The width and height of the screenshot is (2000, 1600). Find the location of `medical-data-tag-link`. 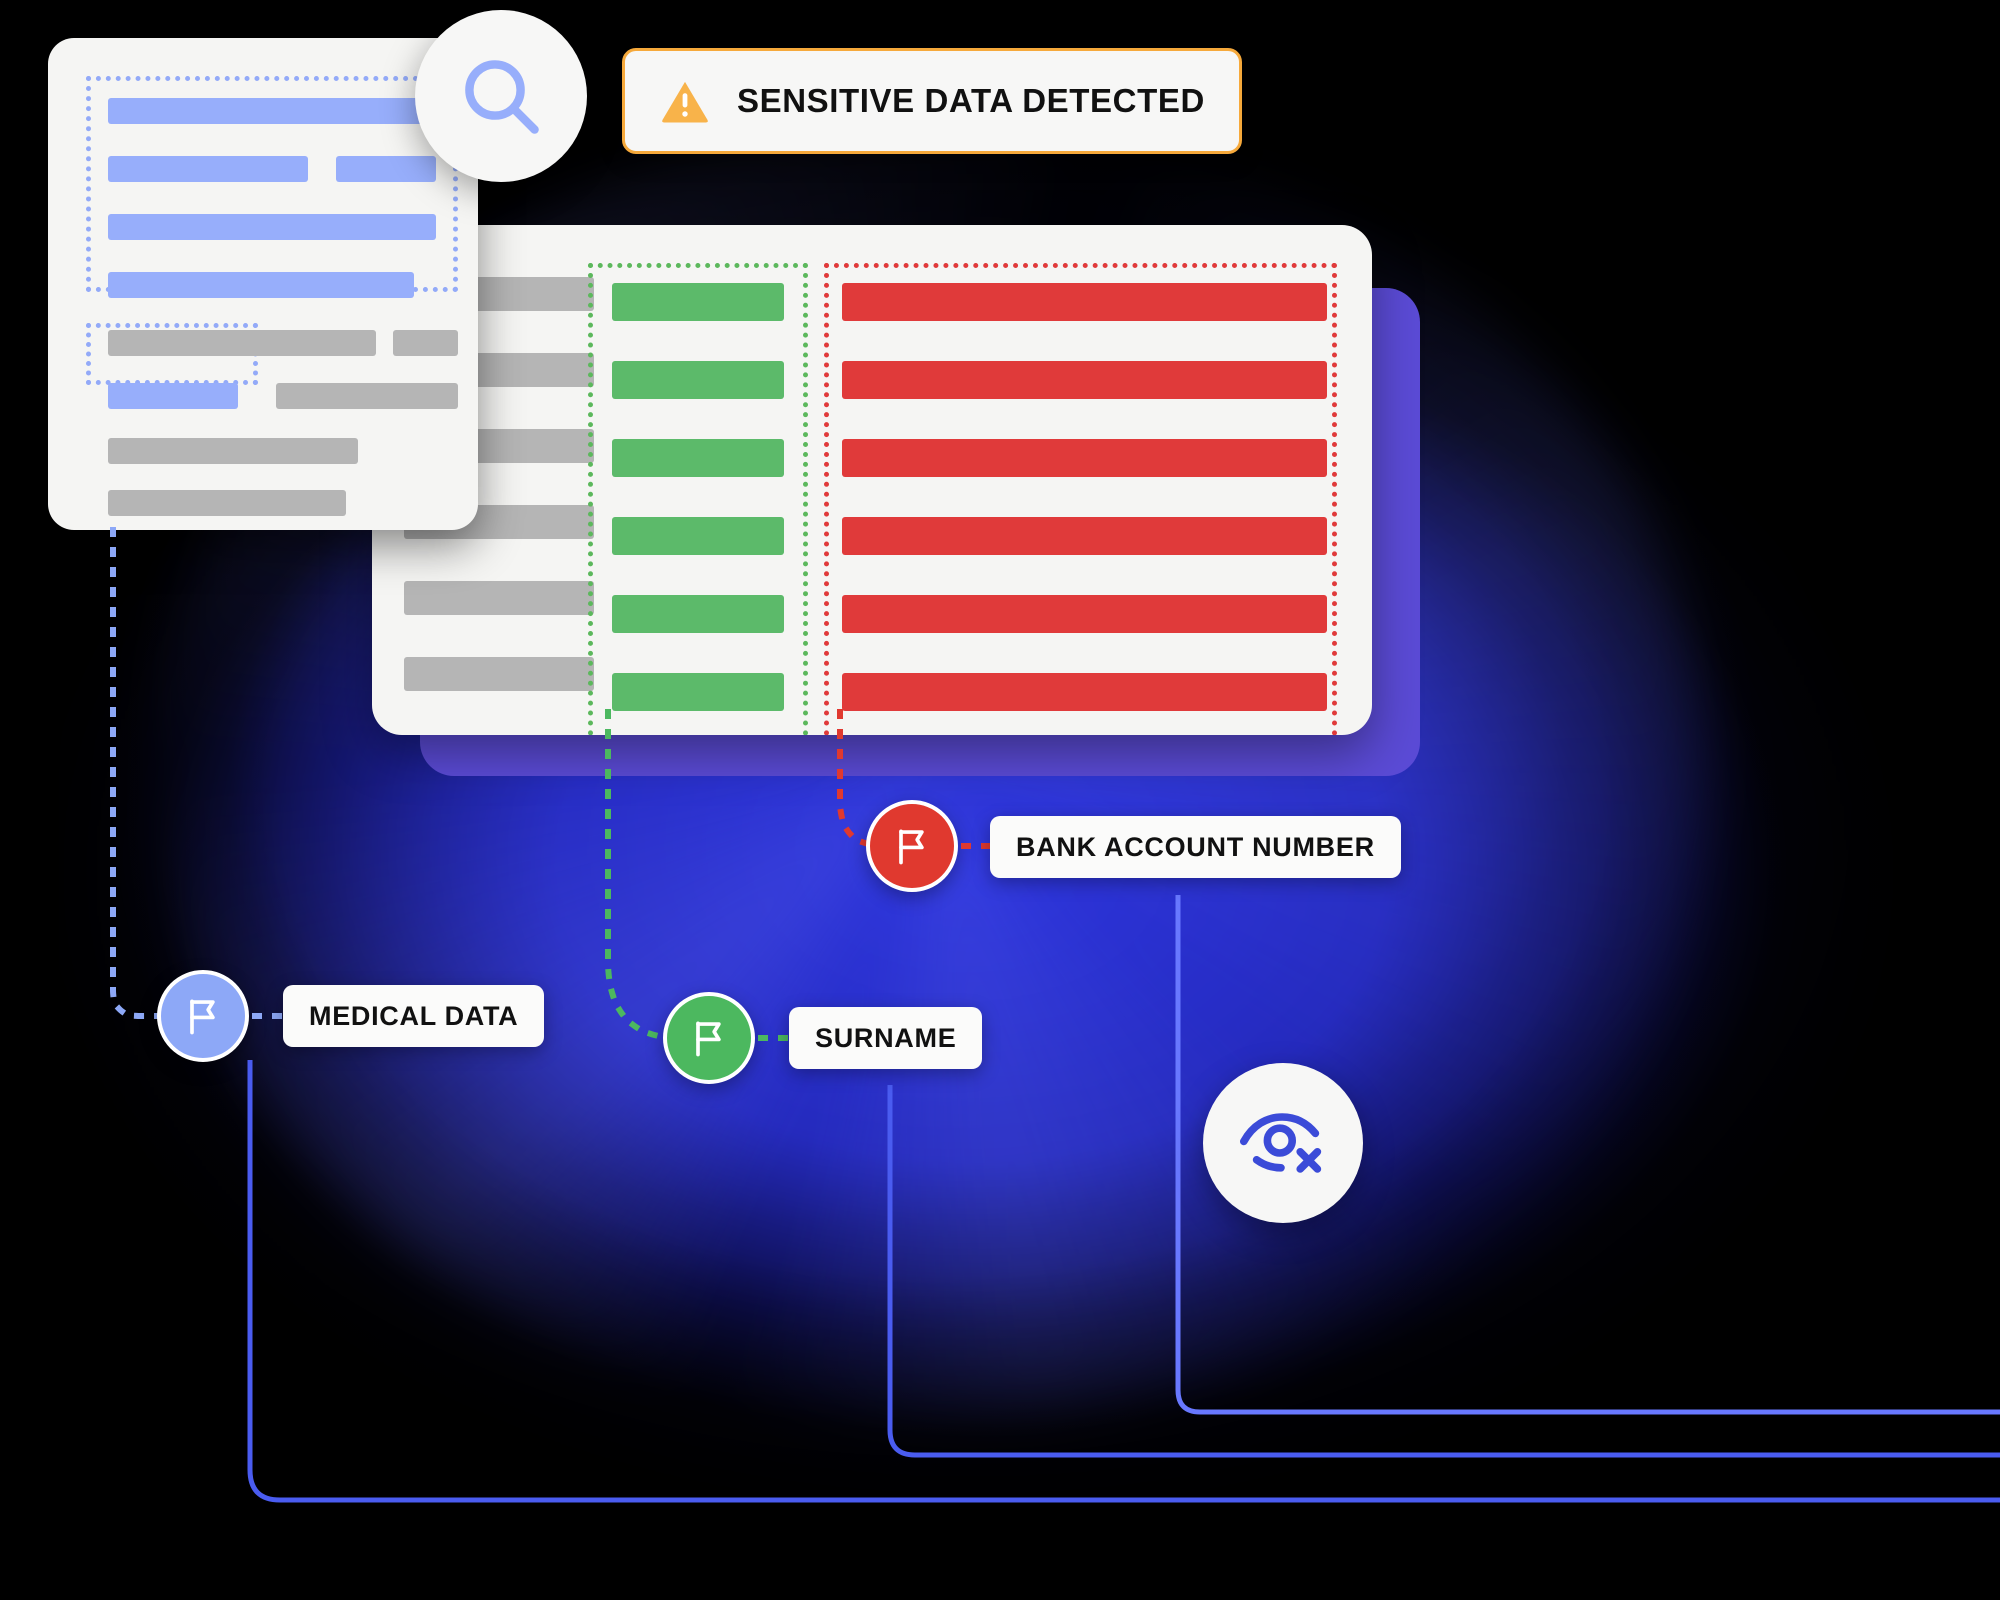

medical-data-tag-link is located at coordinates (268, 1016).